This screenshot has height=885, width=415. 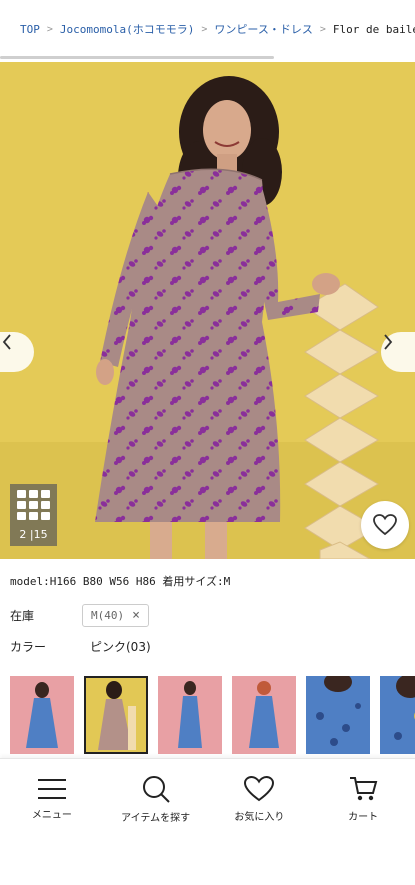 I want to click on thumbnail-pink-dress-front, so click(x=116, y=715).